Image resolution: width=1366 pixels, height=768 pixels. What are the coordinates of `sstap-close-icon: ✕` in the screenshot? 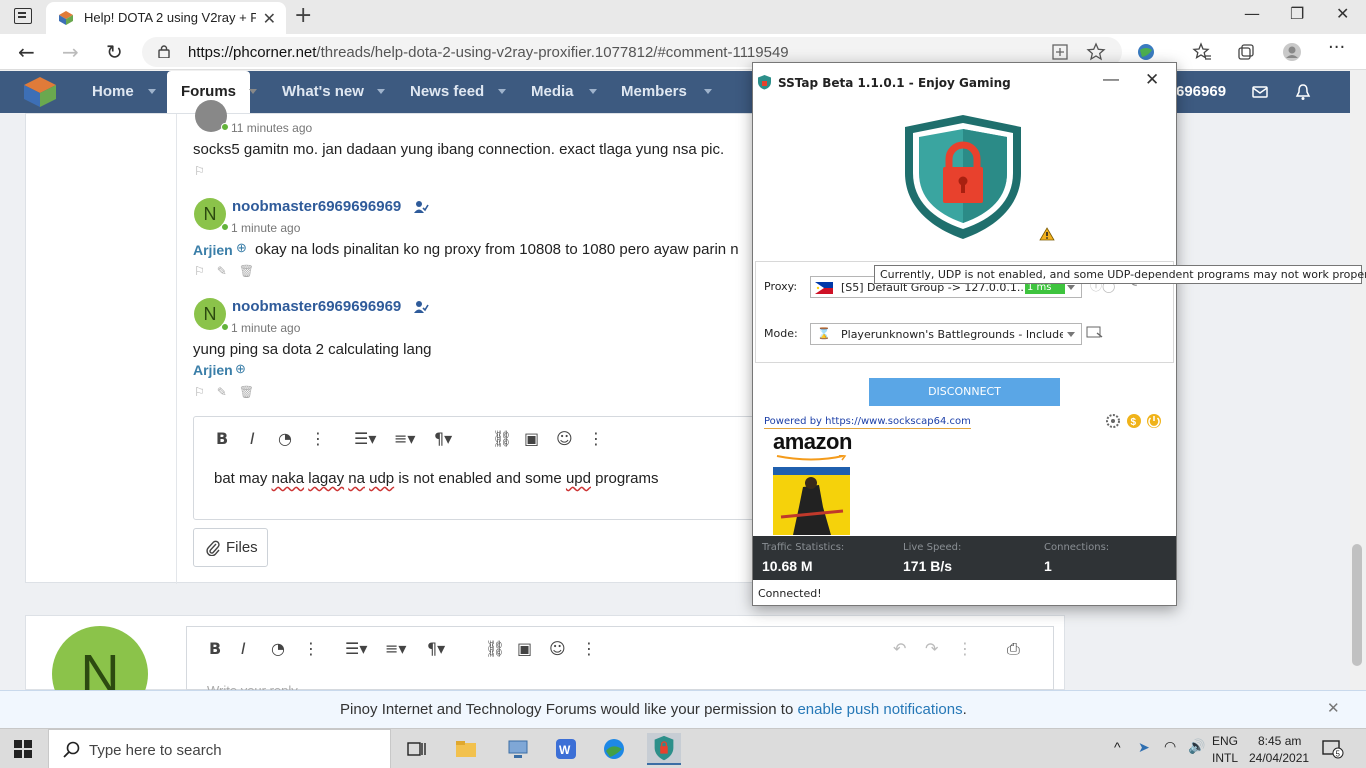 It's located at (1152, 80).